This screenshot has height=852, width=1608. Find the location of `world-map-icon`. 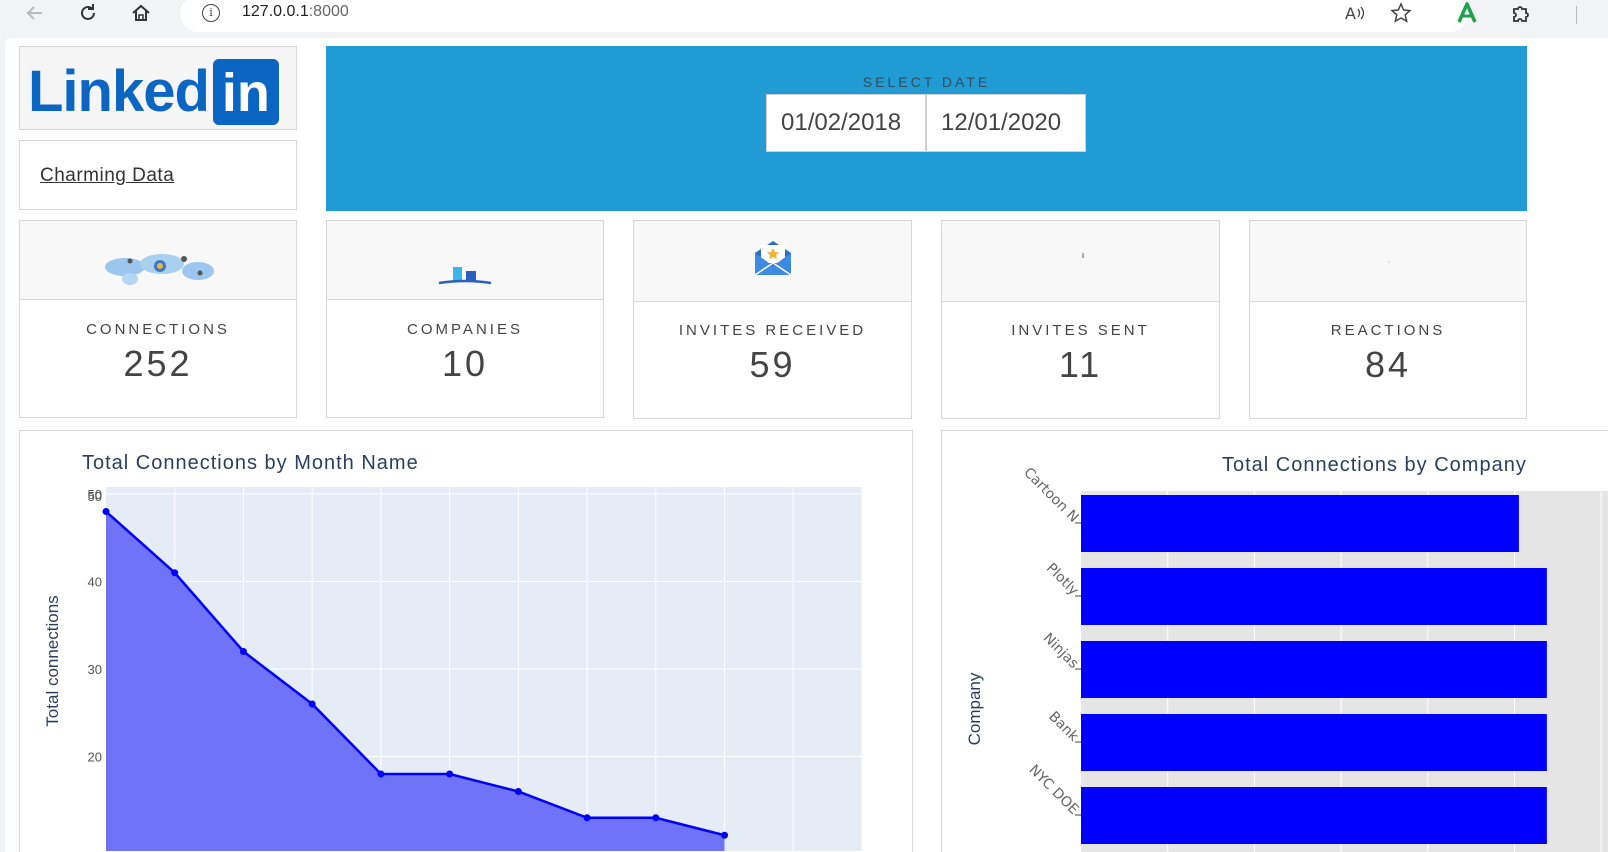

world-map-icon is located at coordinates (159, 269).